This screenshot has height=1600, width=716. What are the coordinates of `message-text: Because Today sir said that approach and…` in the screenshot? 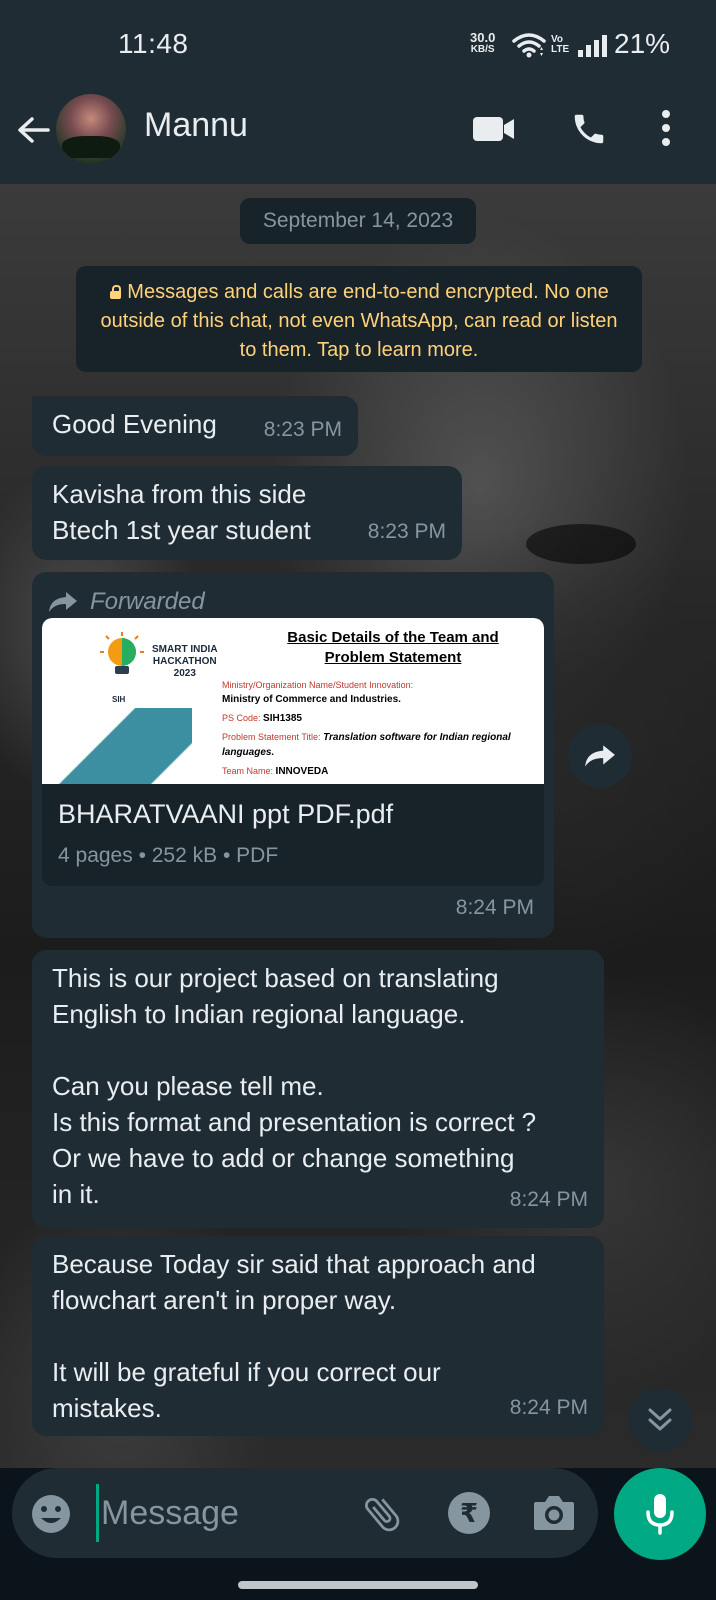 It's located at (294, 1336).